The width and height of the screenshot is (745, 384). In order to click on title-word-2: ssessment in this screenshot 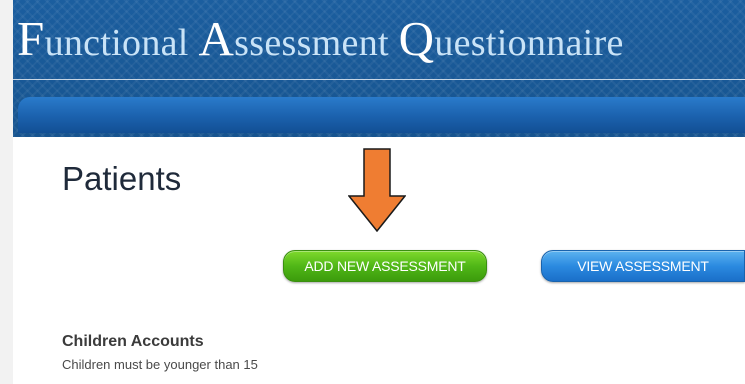, I will do `click(316, 43)`.